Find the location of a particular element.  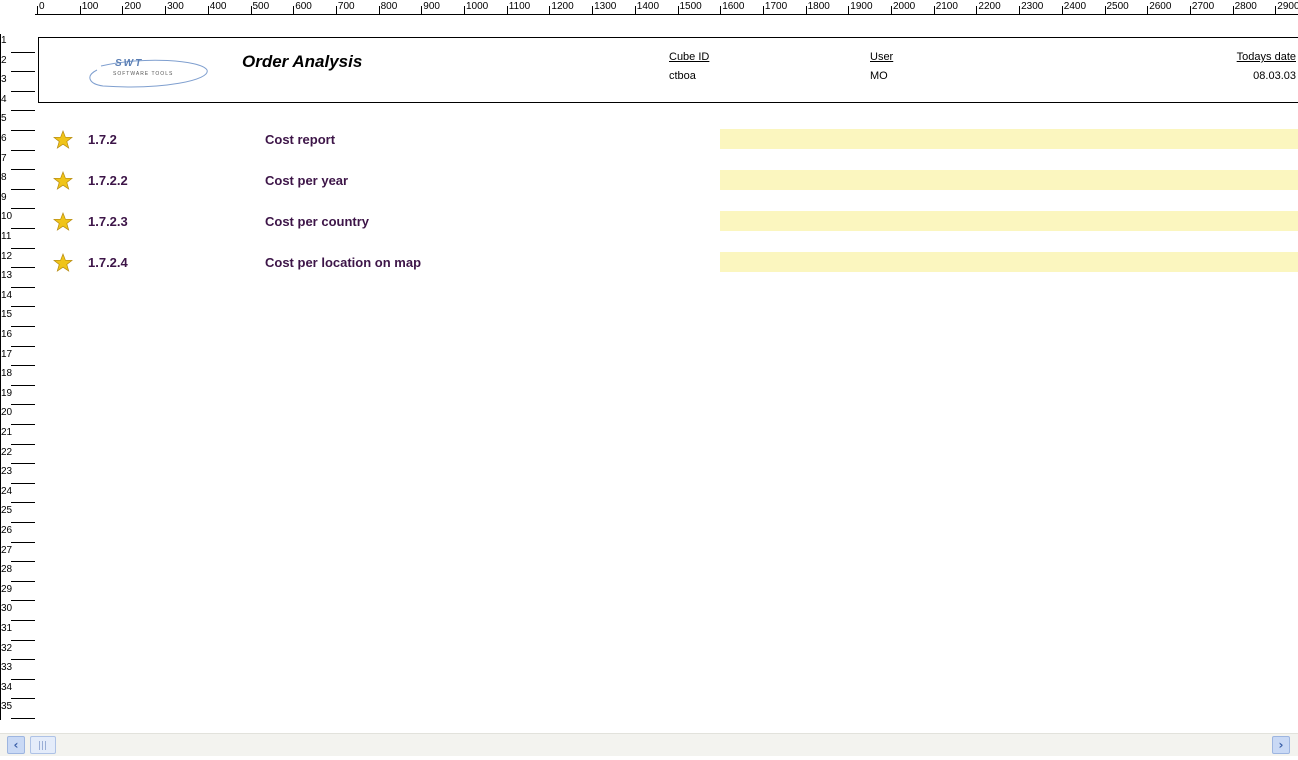

report-code: 1.7.2 is located at coordinates (102, 139).